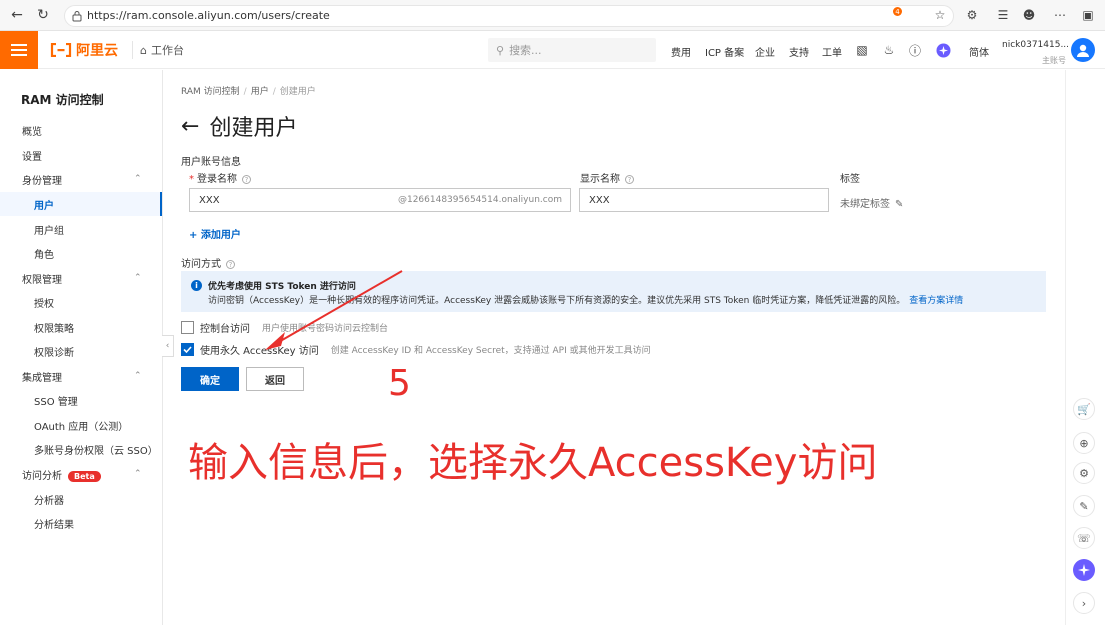 Image resolution: width=1105 pixels, height=625 pixels. Describe the element at coordinates (81, 376) in the screenshot. I see `sidebar-group-integration: 集成管理 ⌃` at that location.